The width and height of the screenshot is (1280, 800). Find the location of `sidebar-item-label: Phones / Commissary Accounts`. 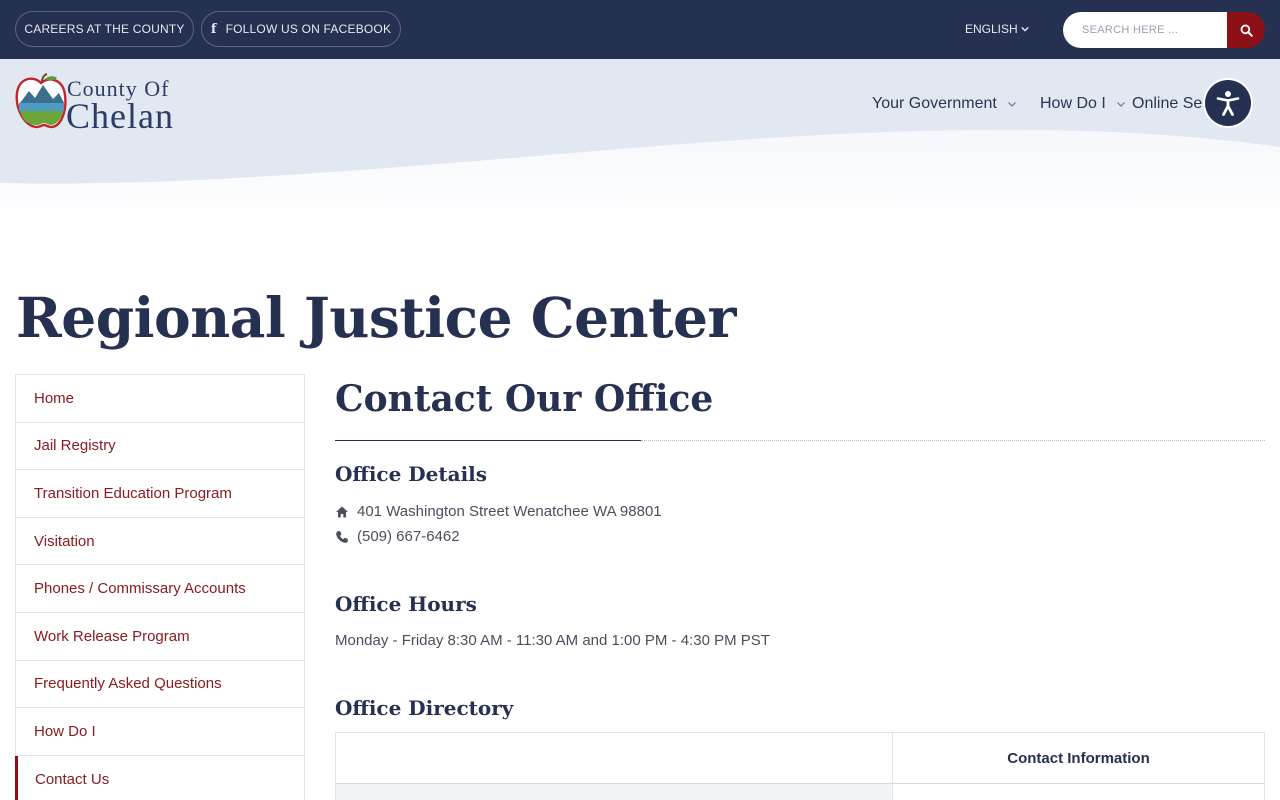

sidebar-item-label: Phones / Commissary Accounts is located at coordinates (140, 589).